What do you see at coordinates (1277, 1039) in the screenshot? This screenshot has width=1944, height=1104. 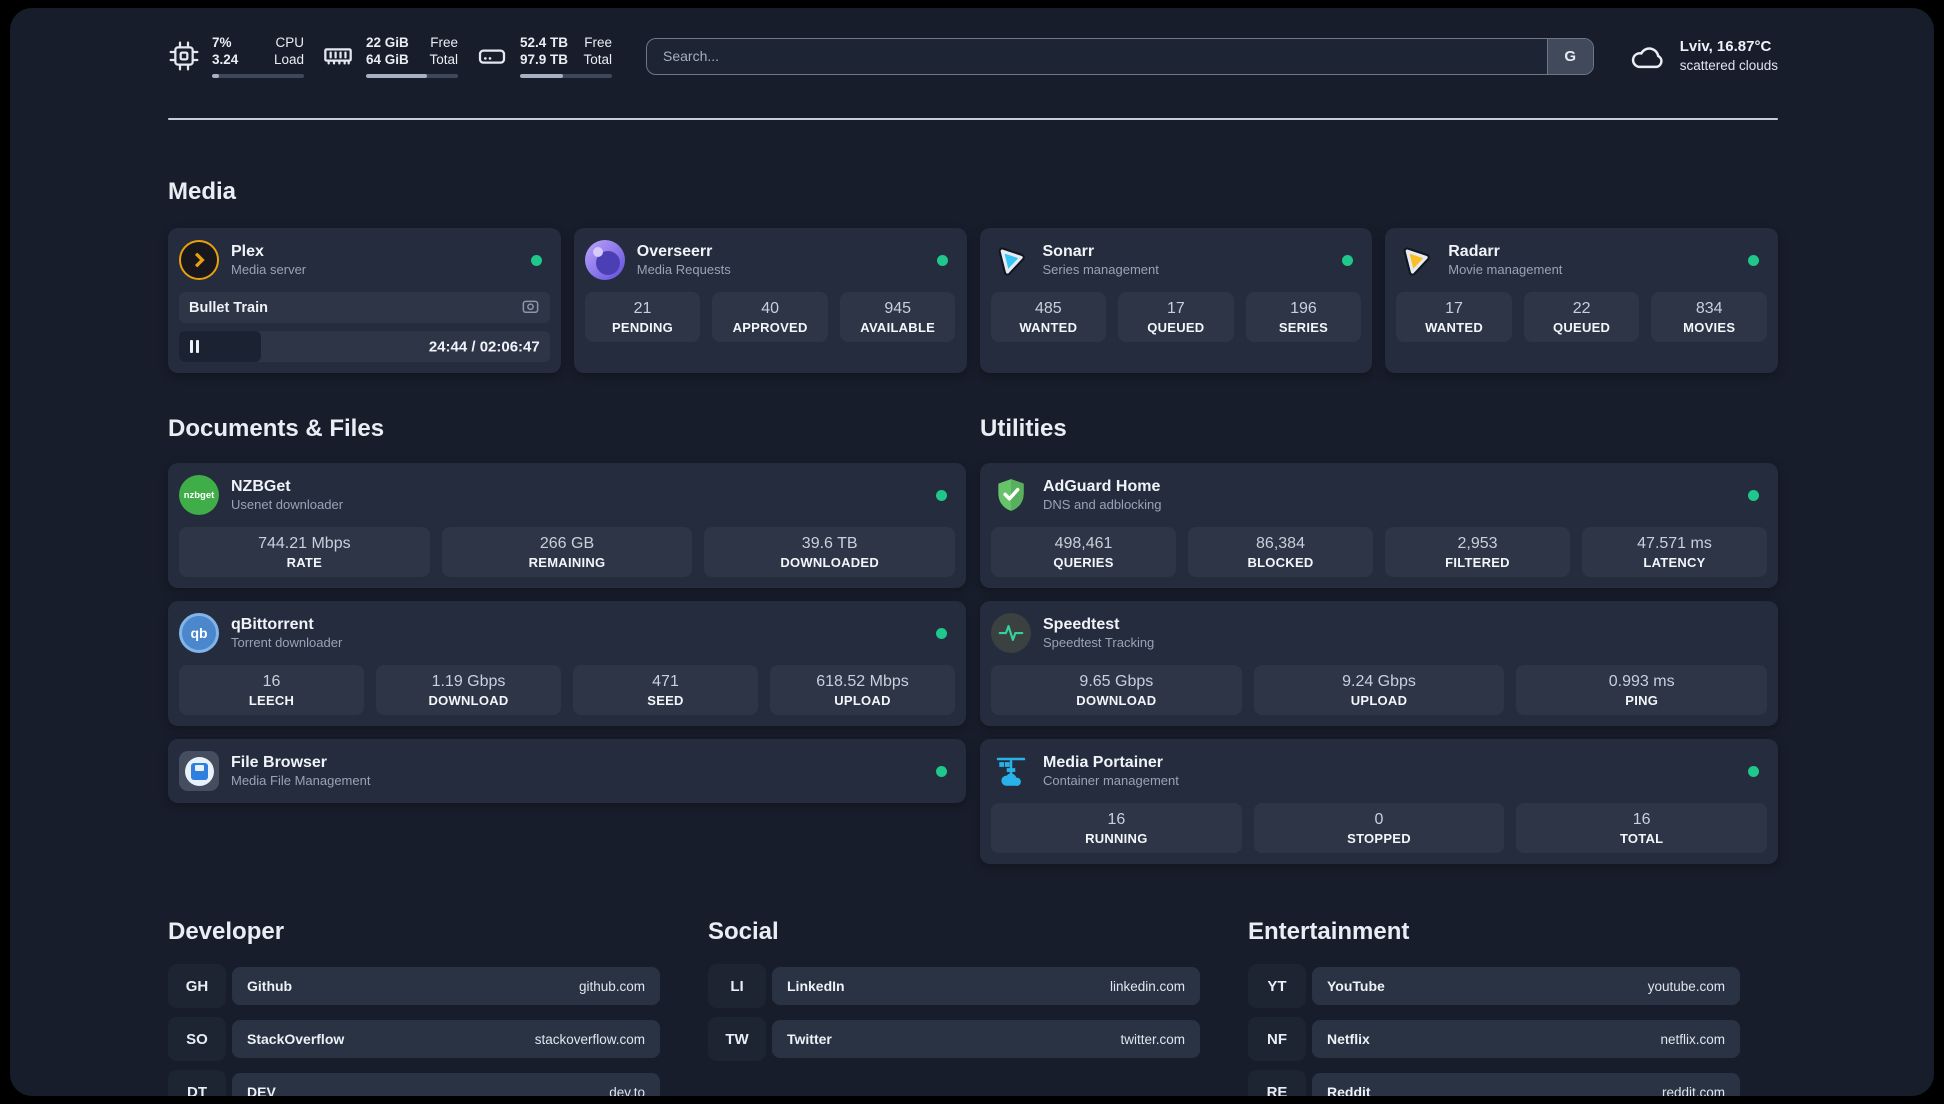 I see `link-abbr-badge: NF` at bounding box center [1277, 1039].